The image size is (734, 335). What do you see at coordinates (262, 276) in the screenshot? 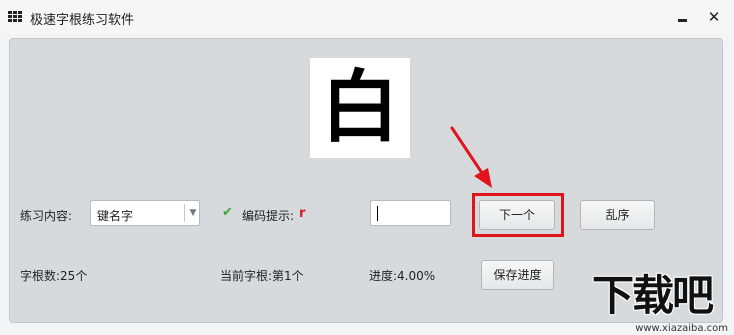
I see `current-root: 当前字根:第1个` at bounding box center [262, 276].